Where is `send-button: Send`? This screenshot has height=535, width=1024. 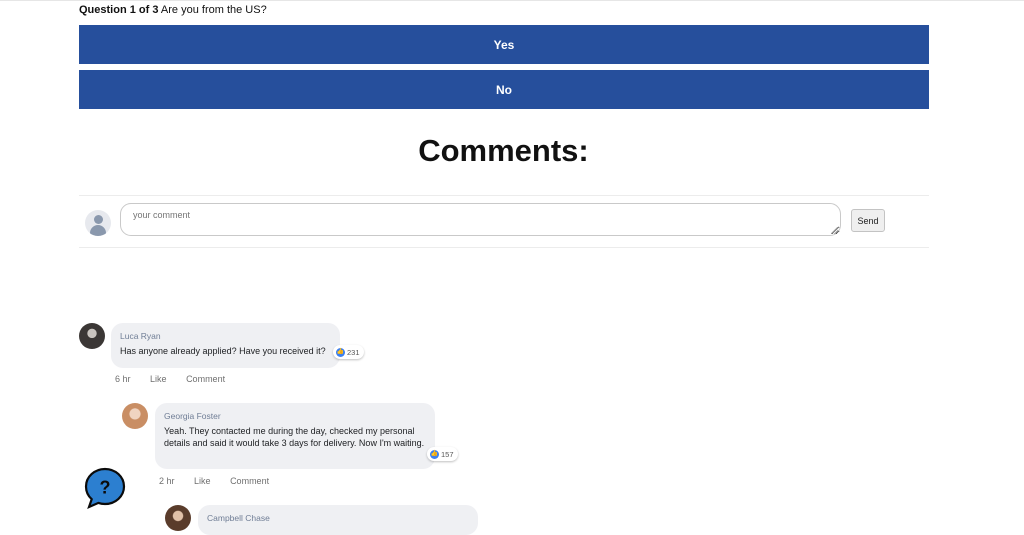
send-button: Send is located at coordinates (868, 220).